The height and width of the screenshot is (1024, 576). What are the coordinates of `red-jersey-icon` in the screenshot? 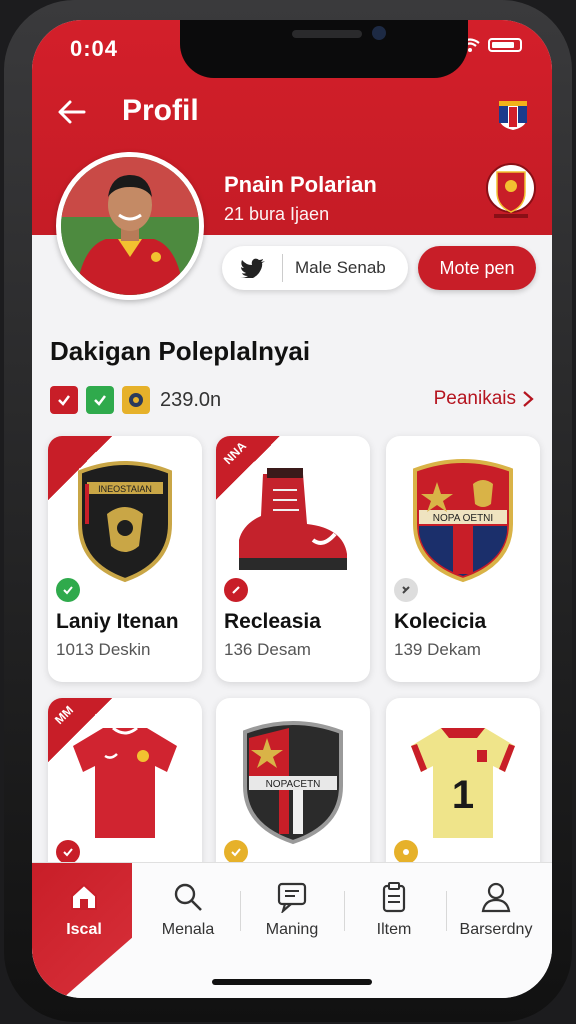 It's located at (125, 782).